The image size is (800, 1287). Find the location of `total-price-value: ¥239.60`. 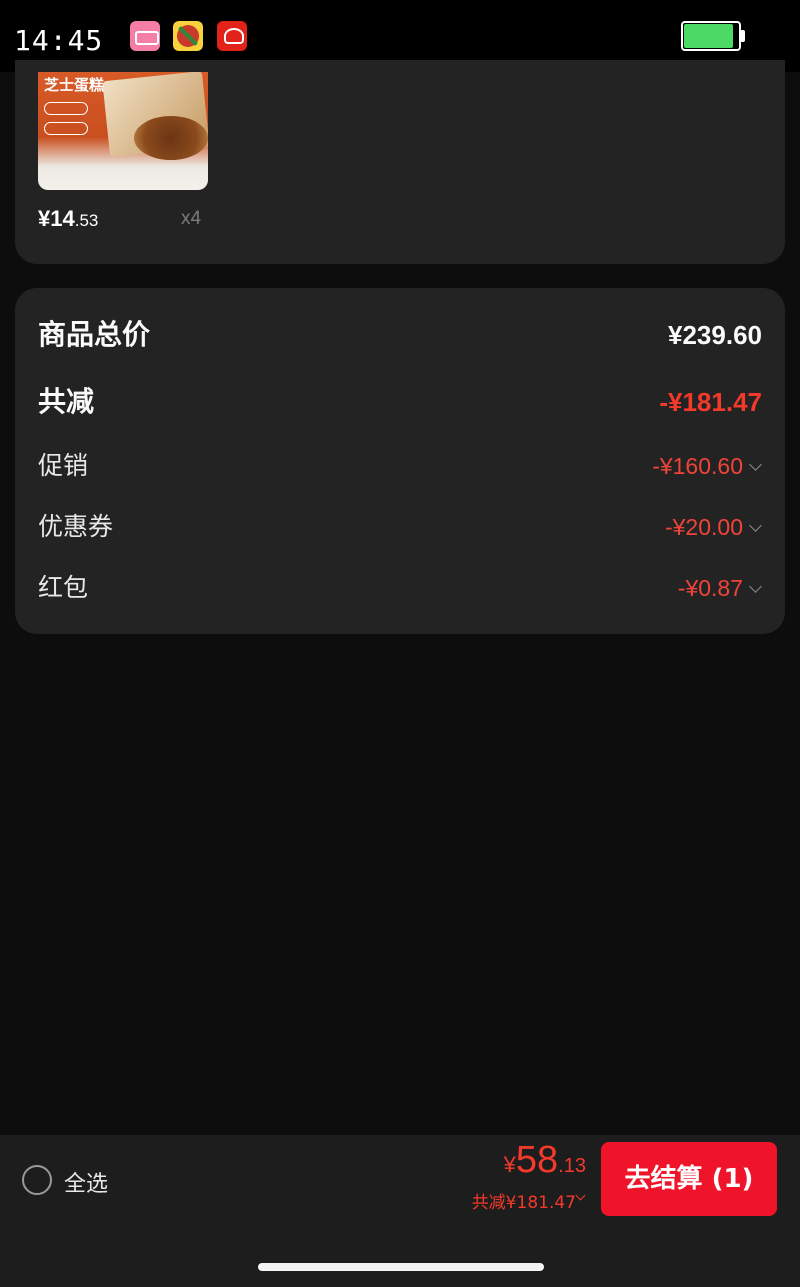

total-price-value: ¥239.60 is located at coordinates (715, 335).